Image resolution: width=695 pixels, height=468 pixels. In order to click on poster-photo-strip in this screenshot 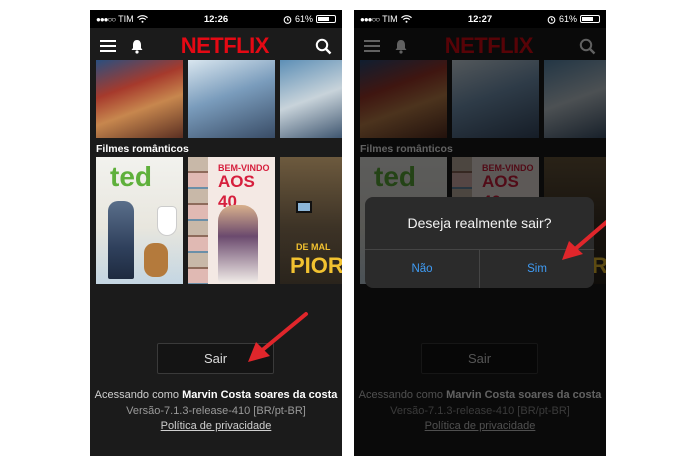, I will do `click(198, 220)`.